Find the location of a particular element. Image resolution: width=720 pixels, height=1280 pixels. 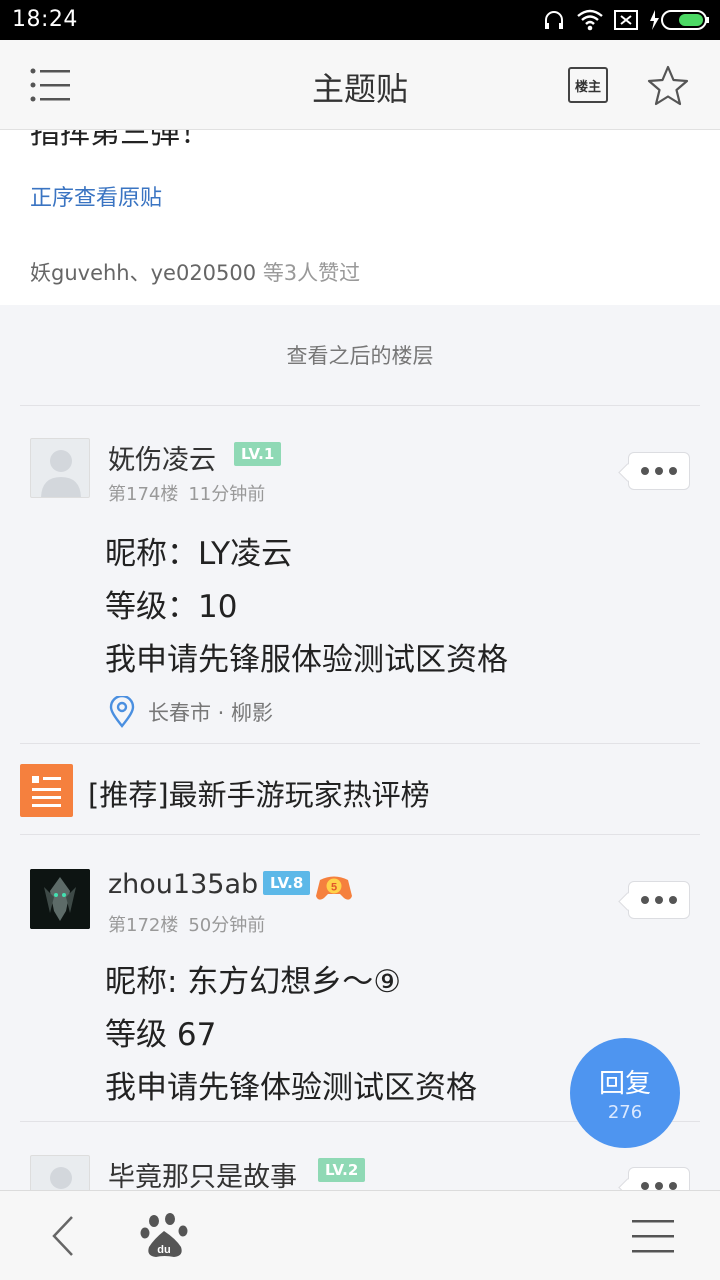

likers-names: 妖guvehh、ye020500 is located at coordinates (143, 273).